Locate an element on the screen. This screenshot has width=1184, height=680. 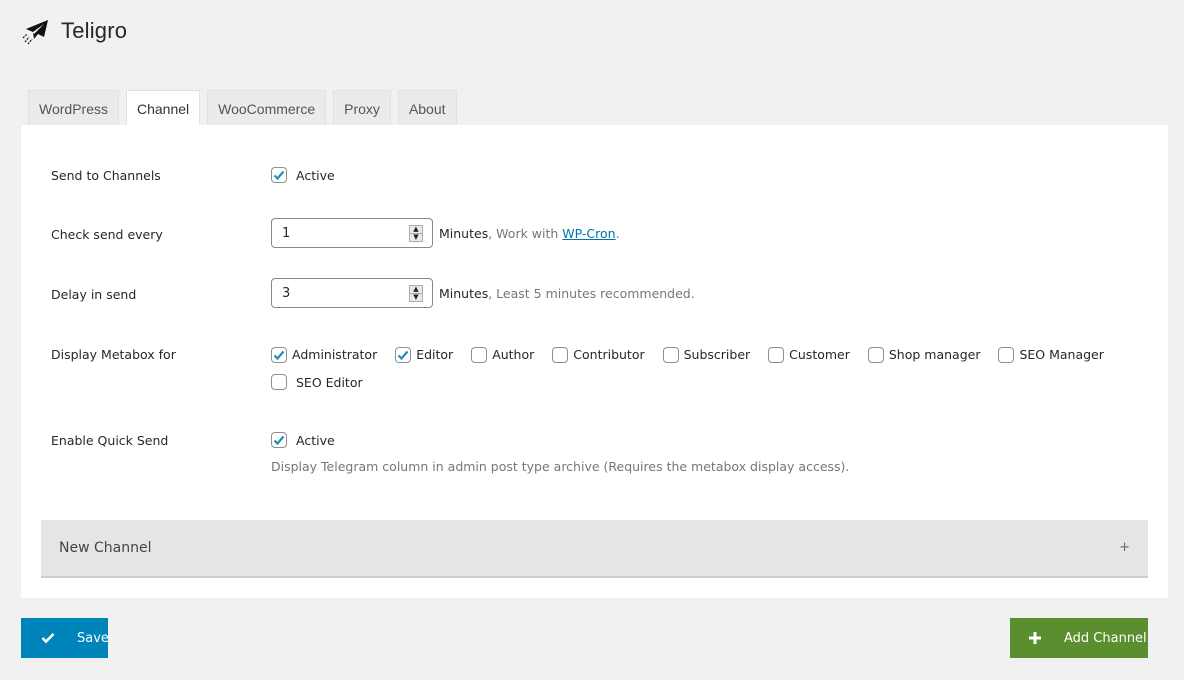
tab-proxy: Proxy is located at coordinates (362, 108).